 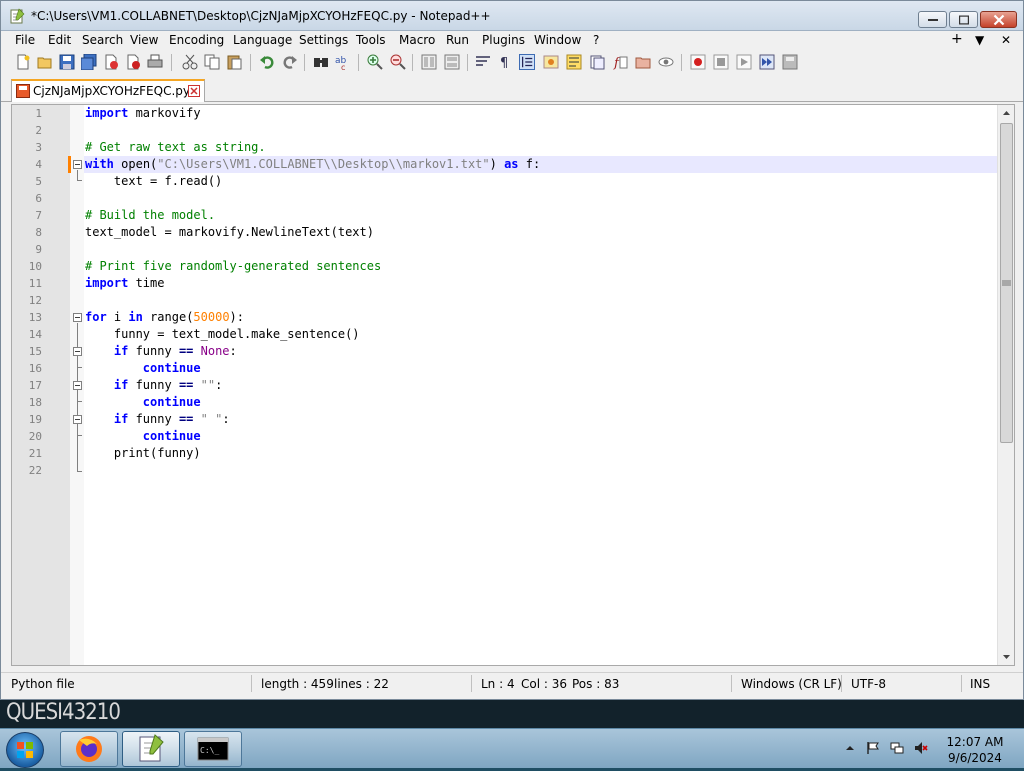 I want to click on code-line: 18 continue, so click(x=512, y=402).